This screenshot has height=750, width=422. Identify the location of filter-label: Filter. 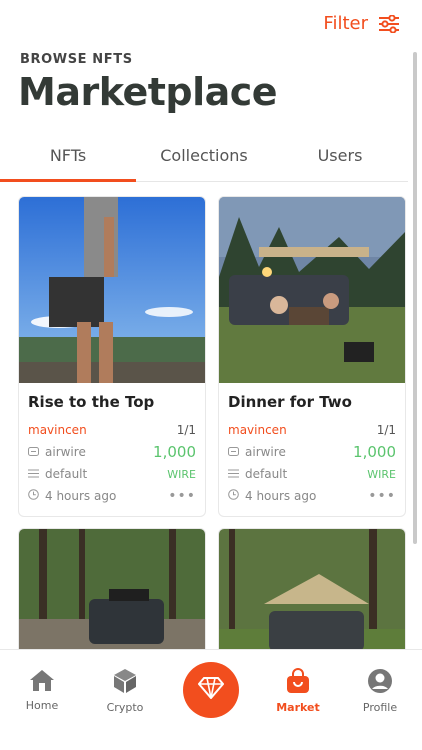
(345, 23).